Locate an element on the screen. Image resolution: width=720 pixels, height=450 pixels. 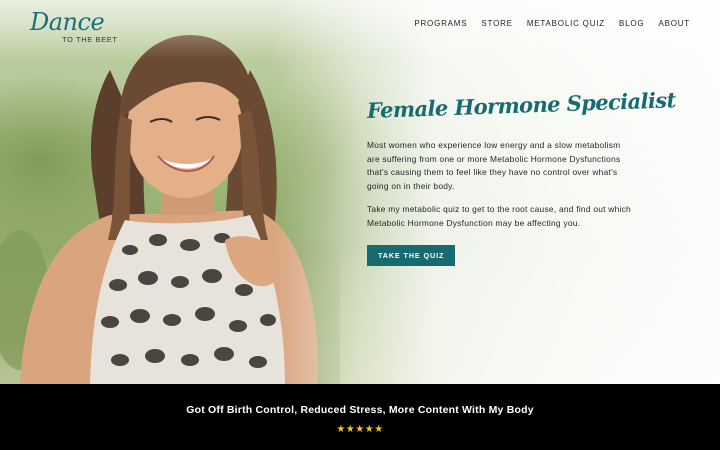
site-logo: Dance TO THE BEET is located at coordinates (72, 28).